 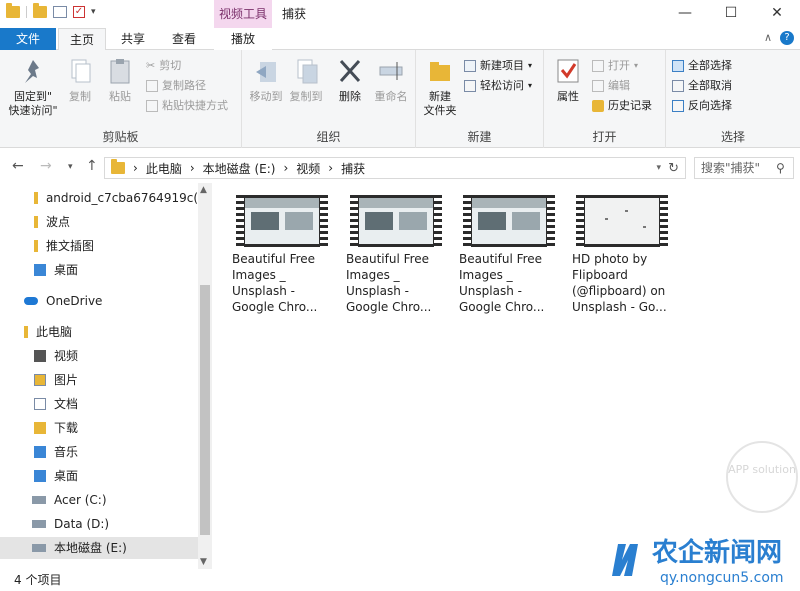 I want to click on easy-access-button: 轻松访问 ▾, so click(x=498, y=86).